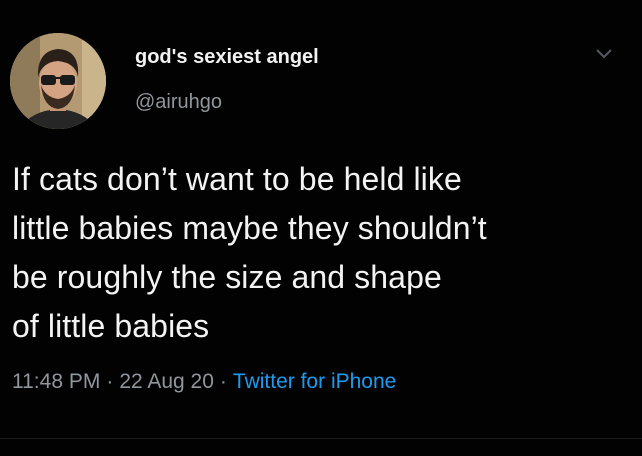 This screenshot has height=456, width=642. Describe the element at coordinates (314, 381) in the screenshot. I see `tweet-source-link: Twitter for iPhone` at that location.